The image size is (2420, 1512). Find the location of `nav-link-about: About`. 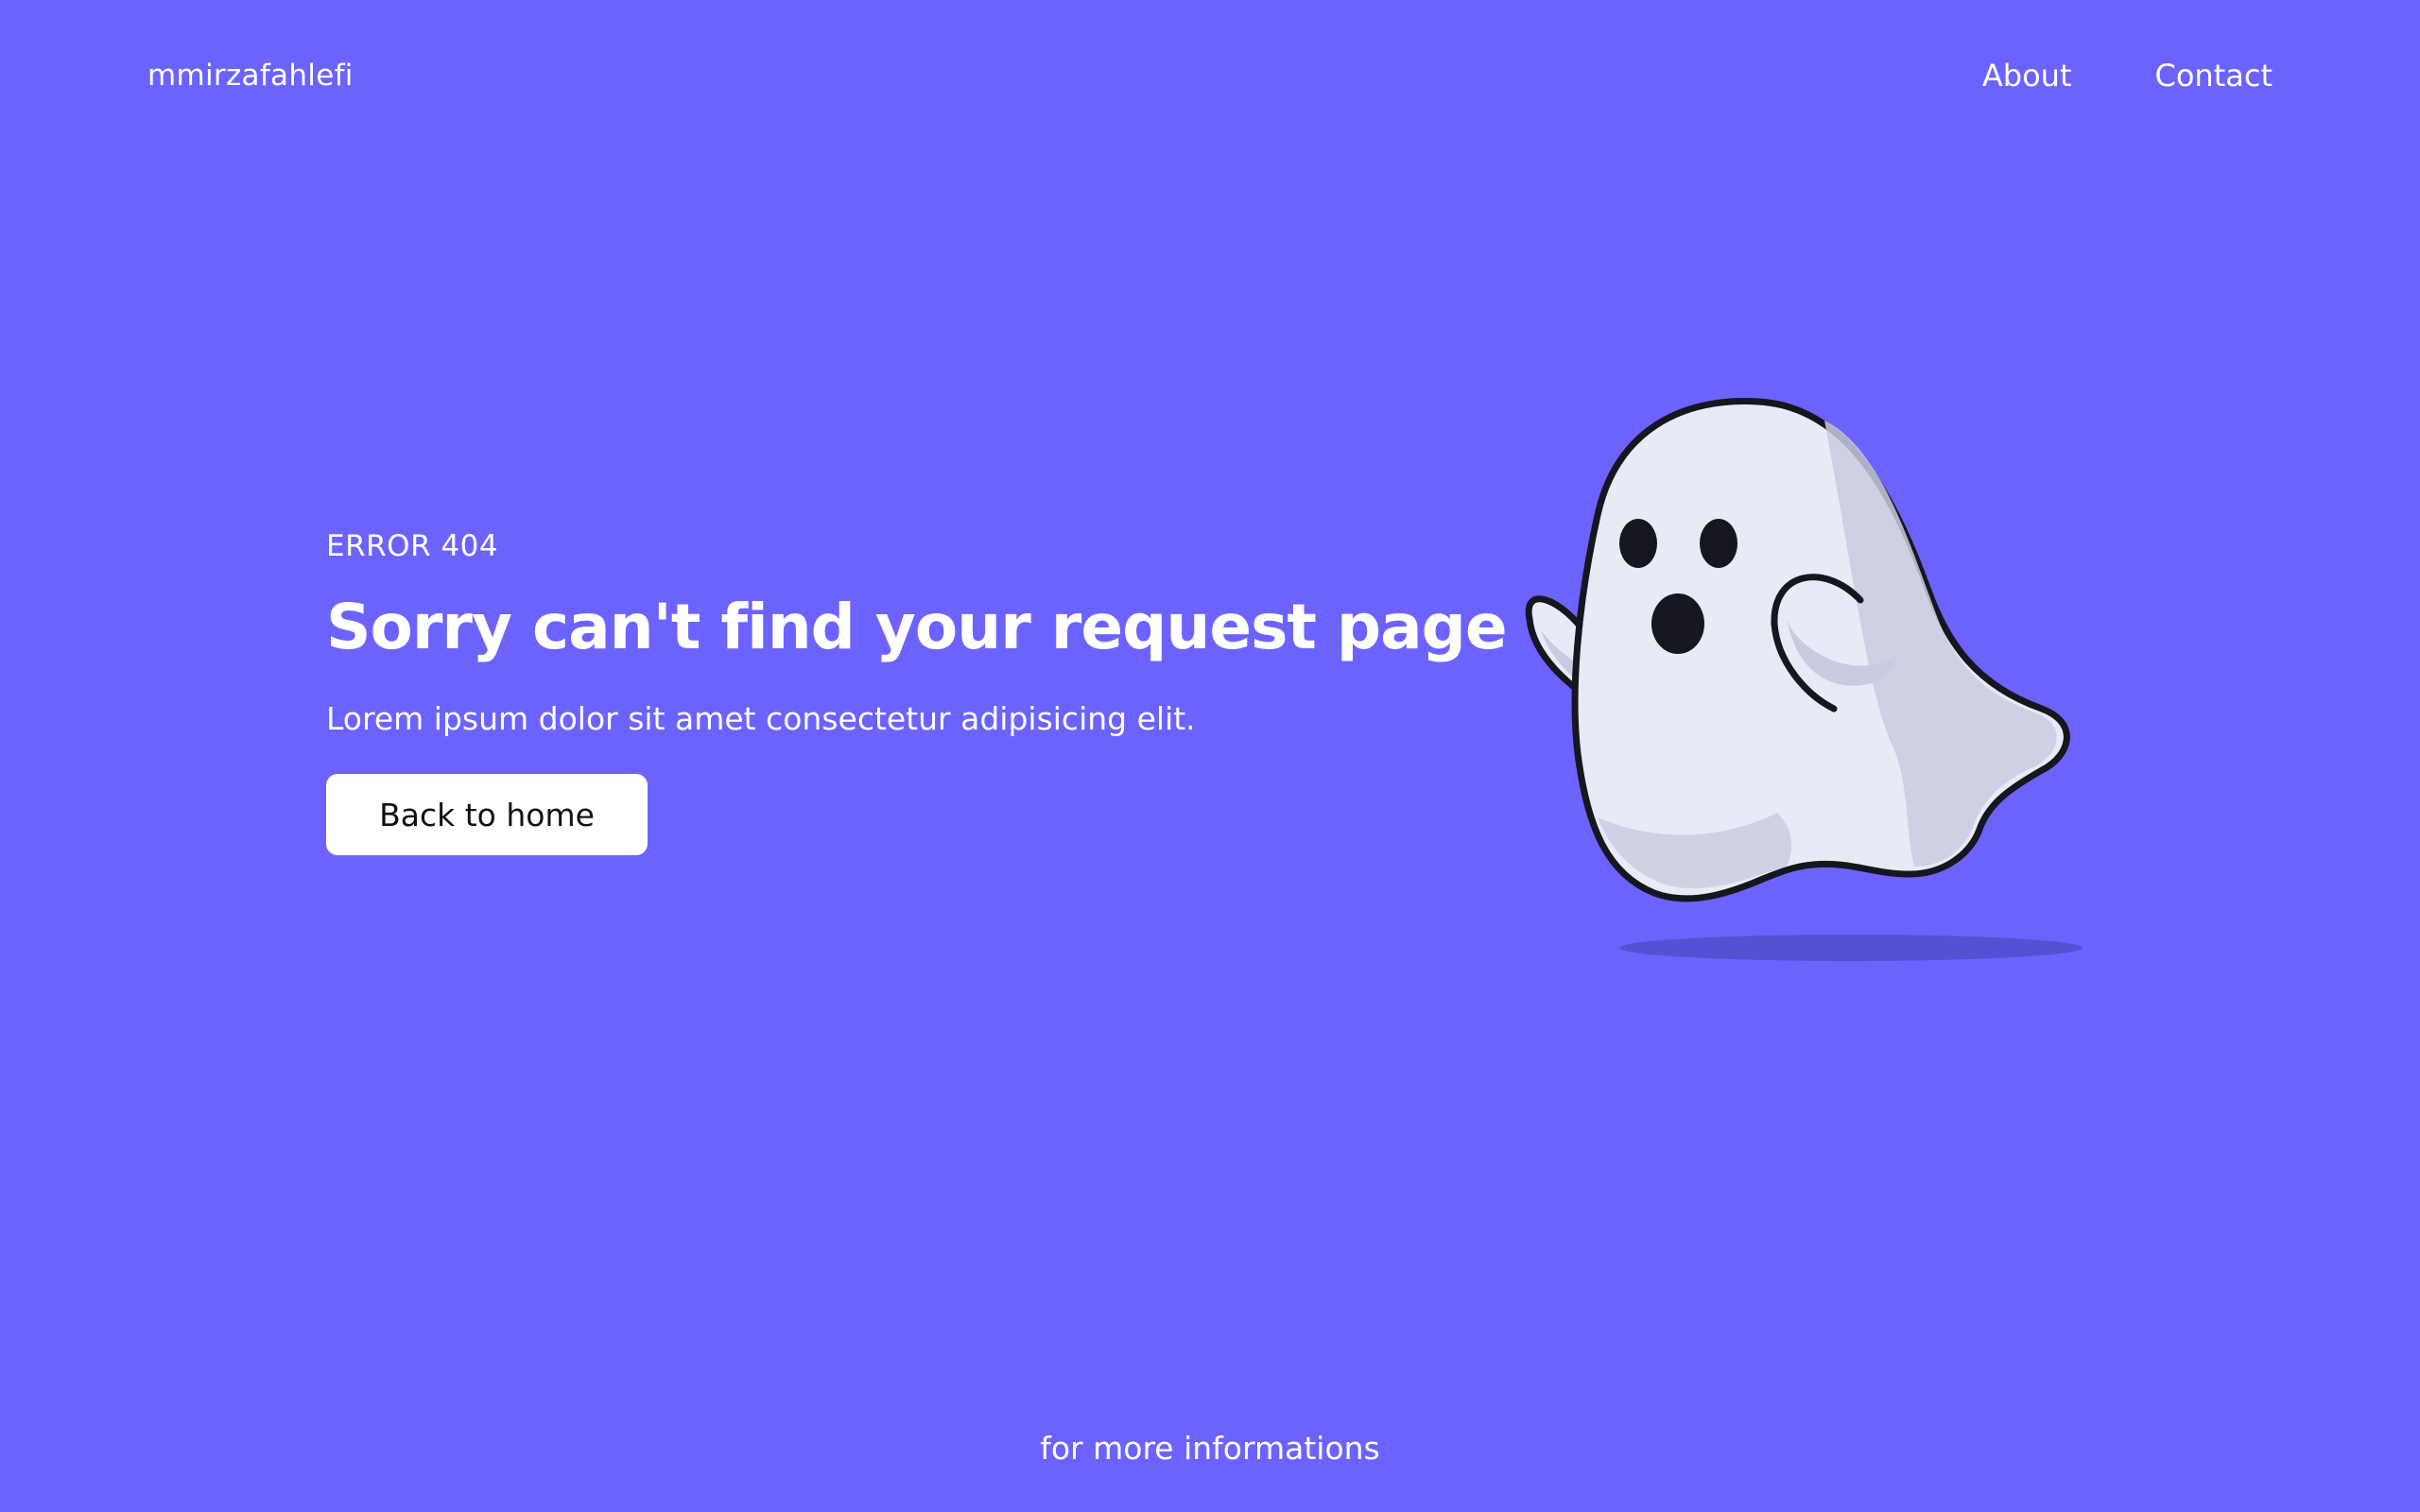

nav-link-about: About is located at coordinates (2027, 75).